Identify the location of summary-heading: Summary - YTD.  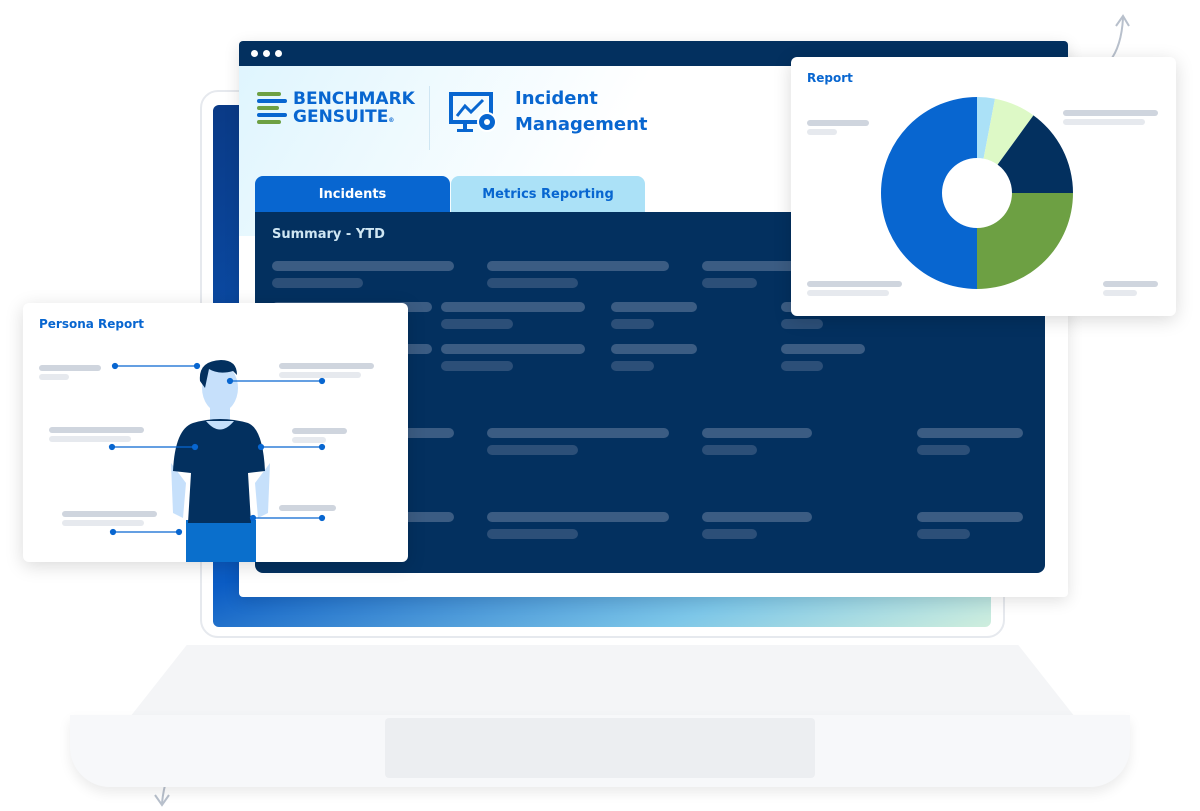
(328, 234).